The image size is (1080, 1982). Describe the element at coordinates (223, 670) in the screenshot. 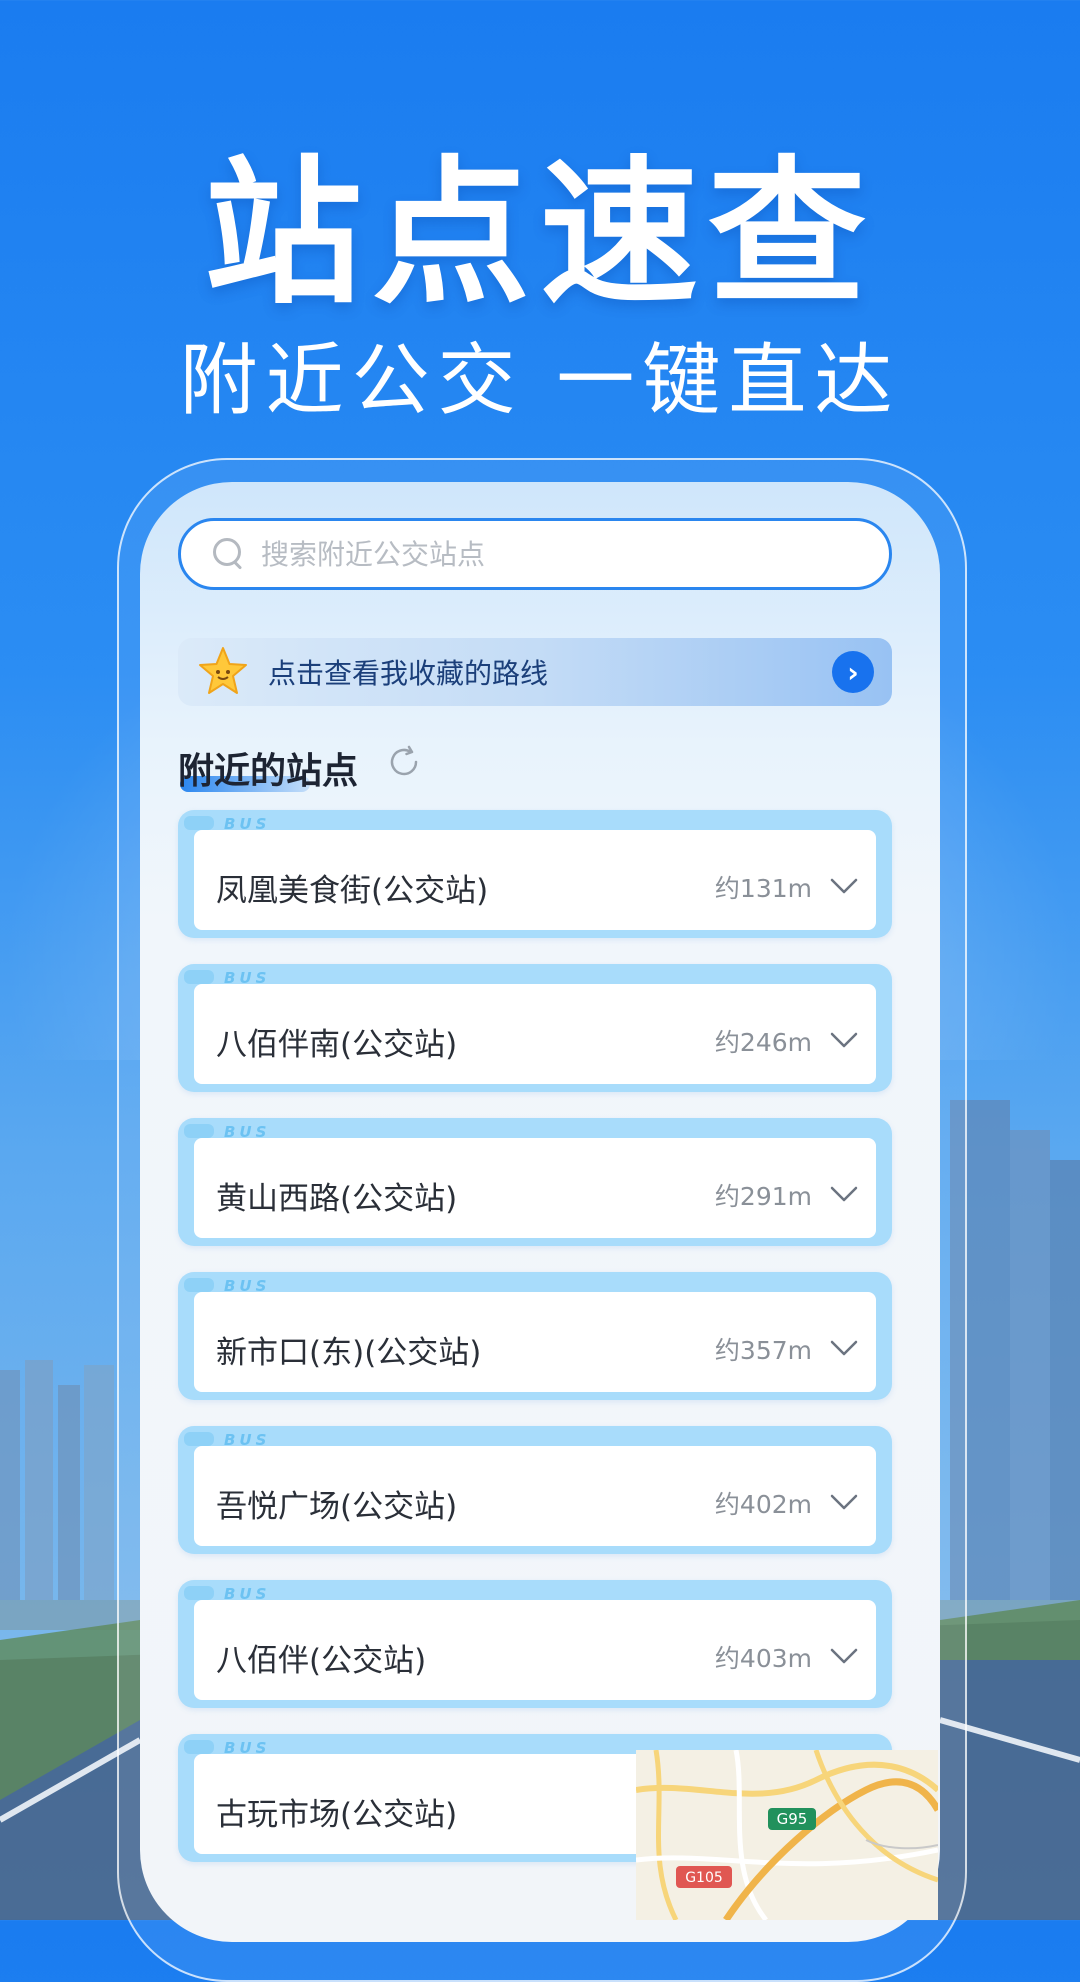

I see `star-icon` at that location.